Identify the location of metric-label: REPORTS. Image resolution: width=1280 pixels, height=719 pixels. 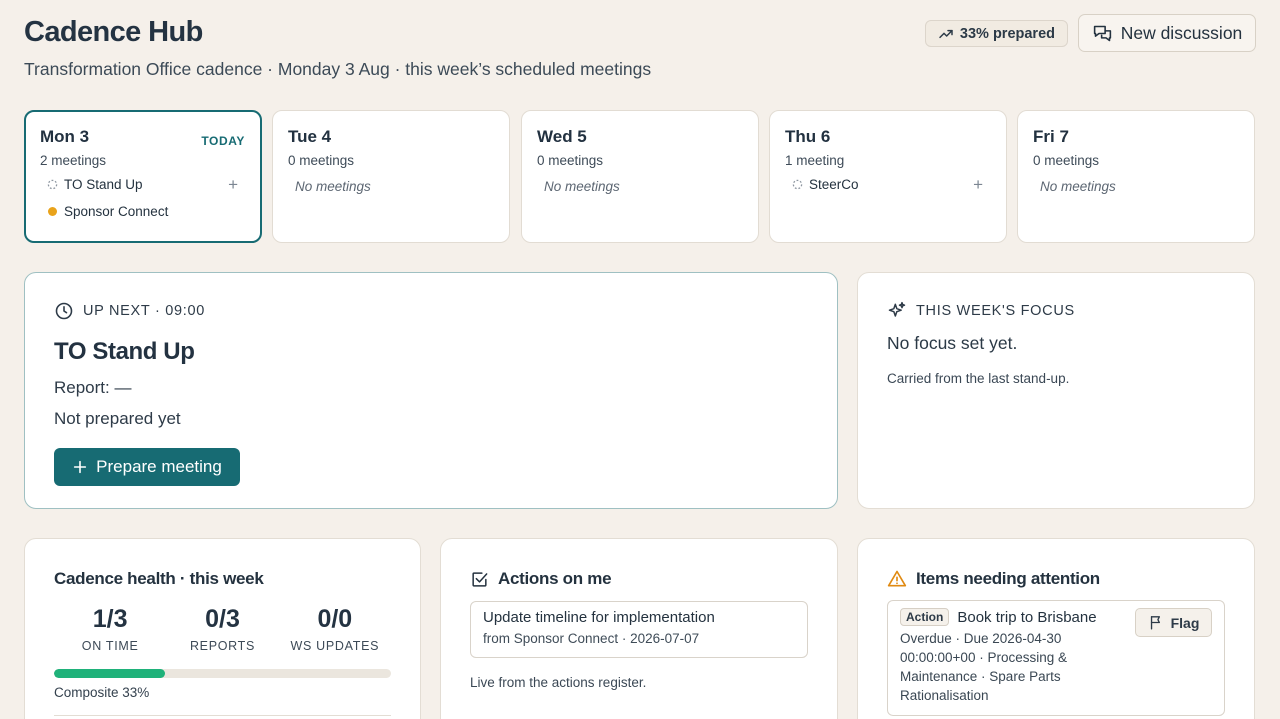
(222, 646).